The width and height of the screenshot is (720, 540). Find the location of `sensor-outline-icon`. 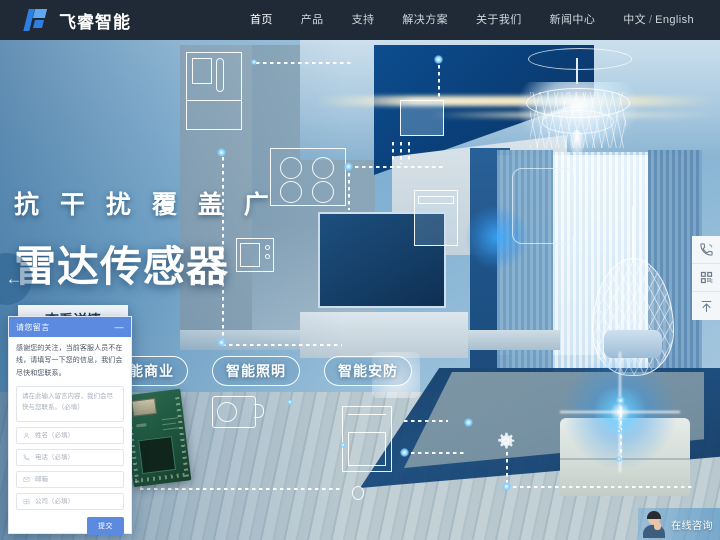

sensor-outline-icon is located at coordinates (358, 493).